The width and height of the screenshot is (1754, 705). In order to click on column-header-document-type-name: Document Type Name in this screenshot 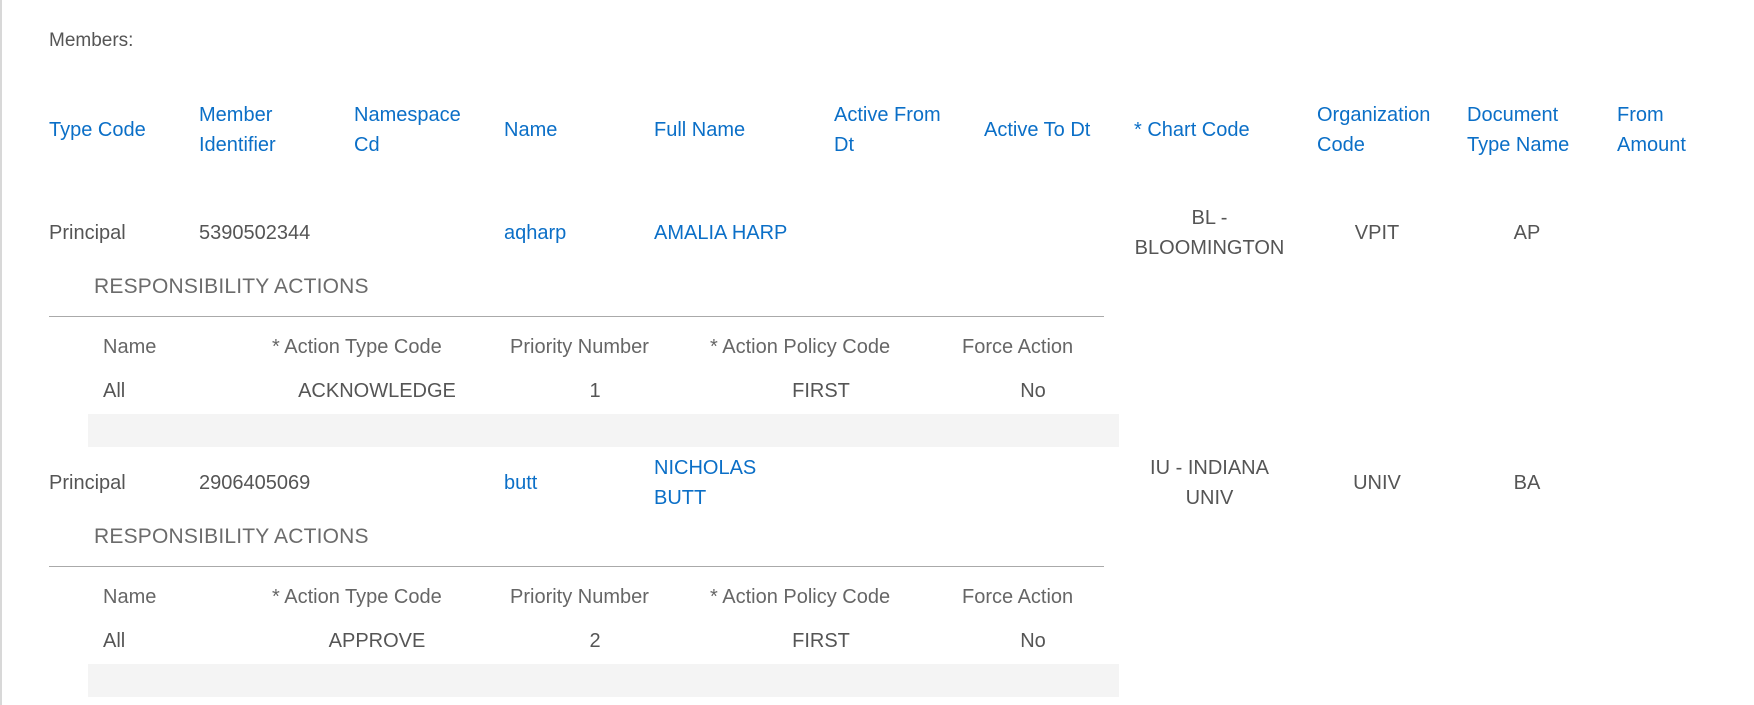, I will do `click(1518, 130)`.